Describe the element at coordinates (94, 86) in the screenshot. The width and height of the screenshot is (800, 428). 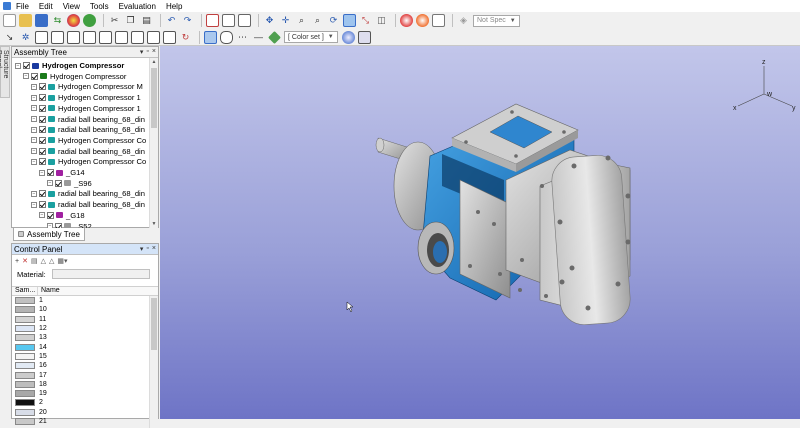
I see `tree-row: − Hydrogen Compressor M` at that location.